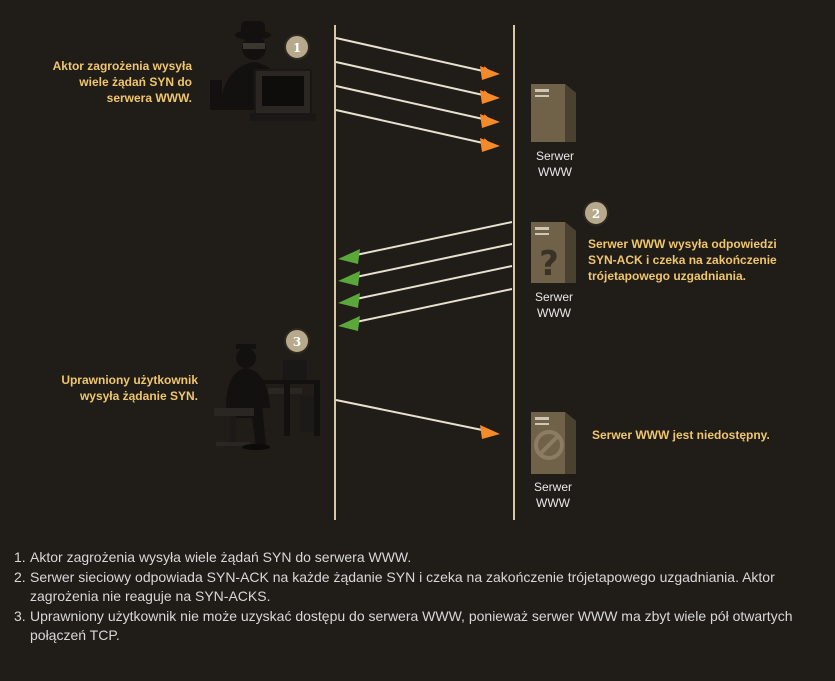  What do you see at coordinates (553, 113) in the screenshot?
I see `server-icon-normal` at bounding box center [553, 113].